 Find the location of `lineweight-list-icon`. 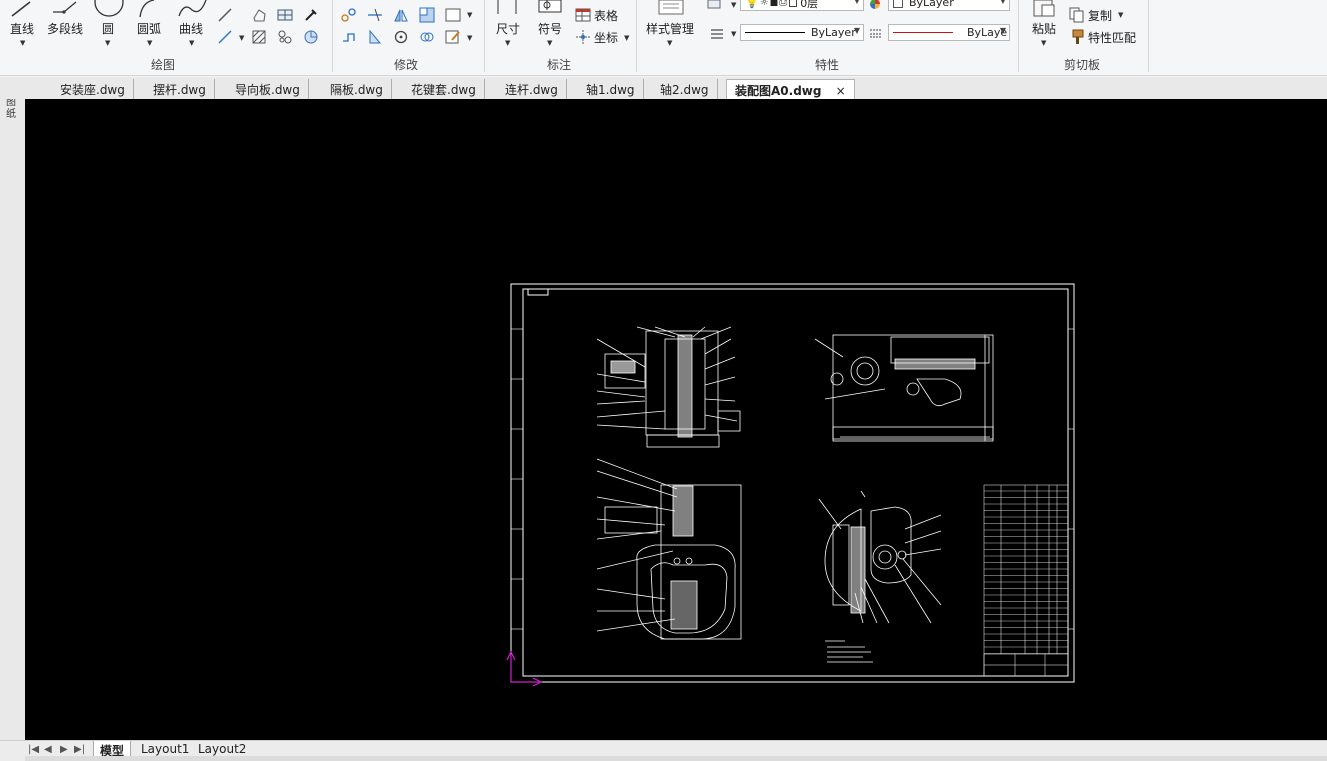

lineweight-list-icon is located at coordinates (717, 33).